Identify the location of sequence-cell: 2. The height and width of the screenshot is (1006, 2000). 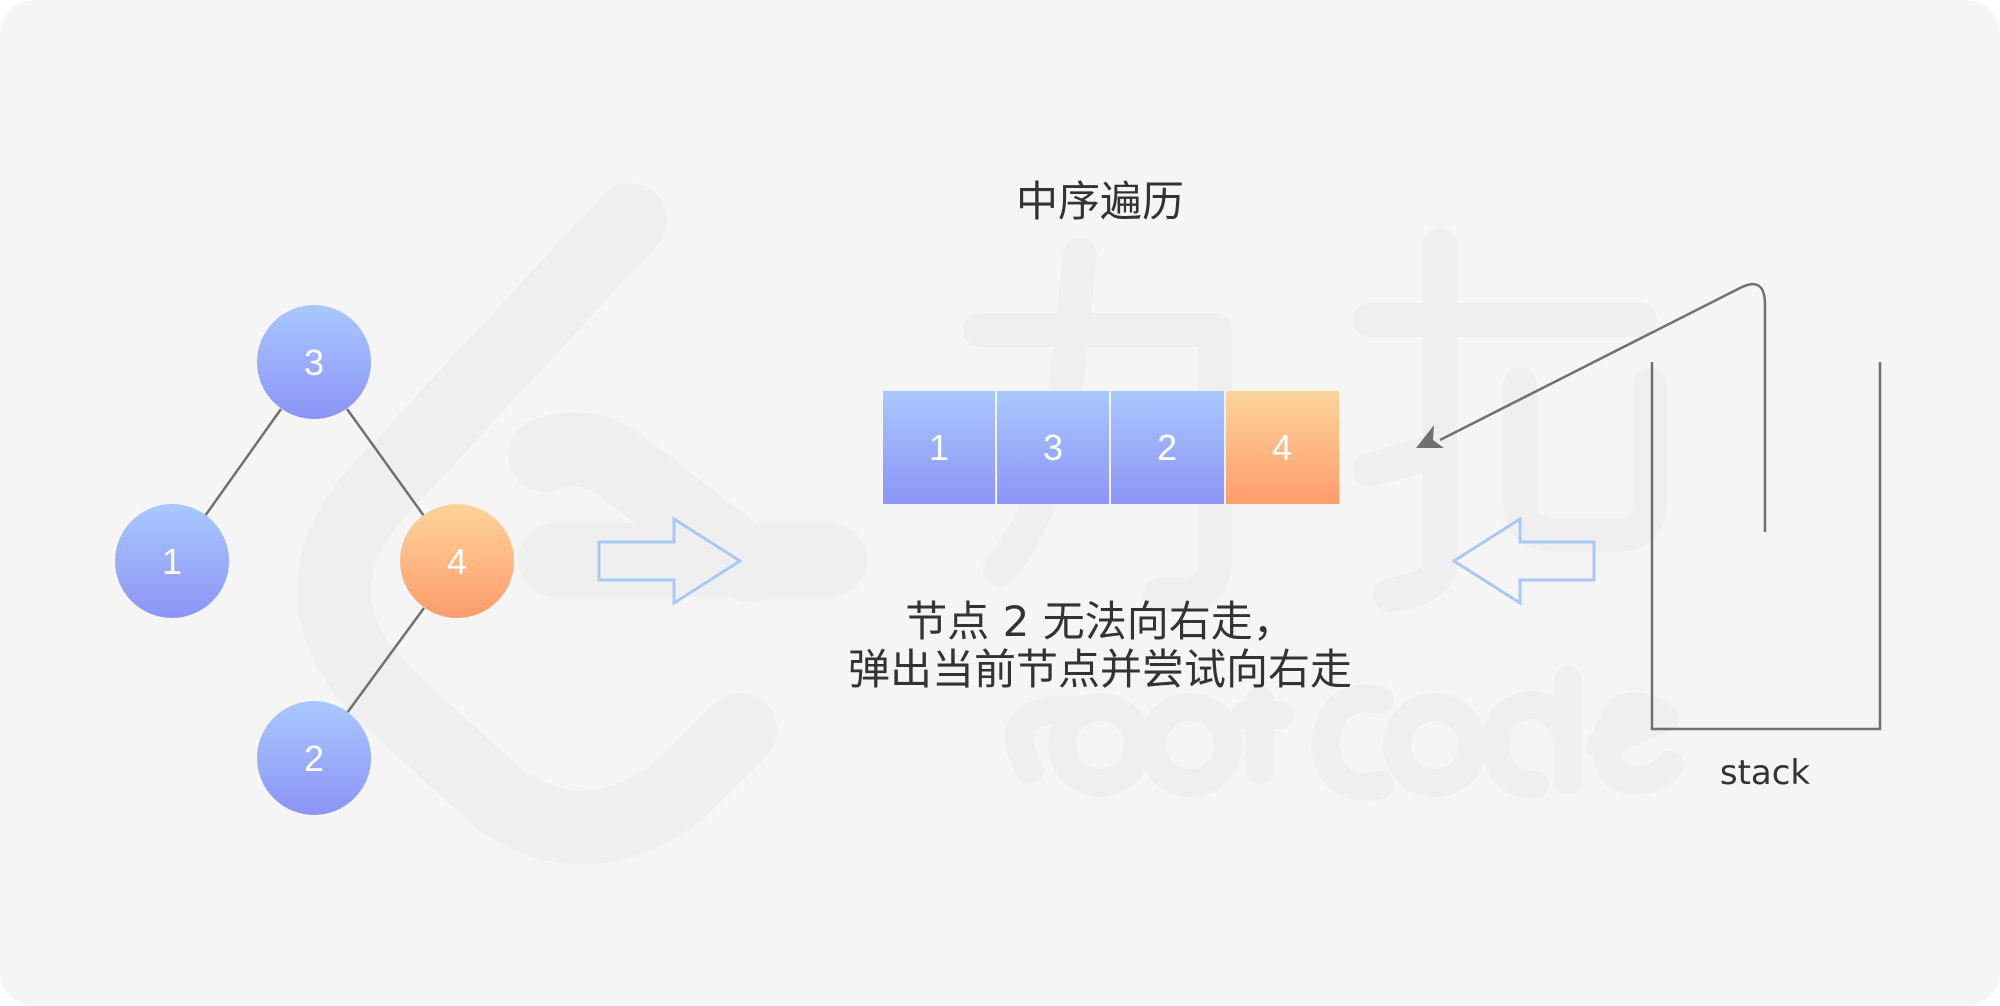
(1167, 447).